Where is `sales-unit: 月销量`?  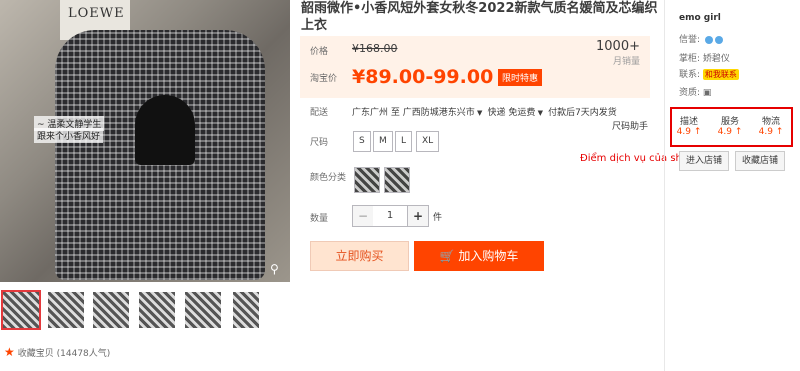 sales-unit: 月销量 is located at coordinates (626, 62).